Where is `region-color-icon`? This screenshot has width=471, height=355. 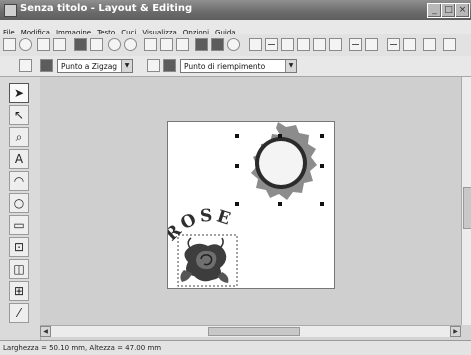 region-color-icon is located at coordinates (169, 65).